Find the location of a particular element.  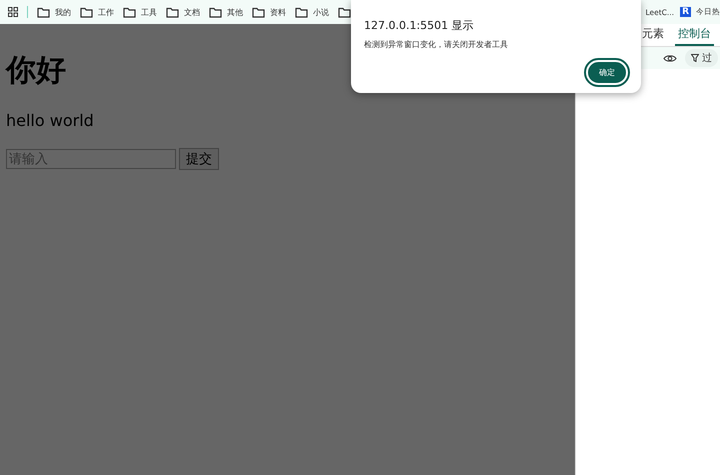

dialog-message: 检测到异常窗口变化，请关闭开发者工具 is located at coordinates (436, 44).